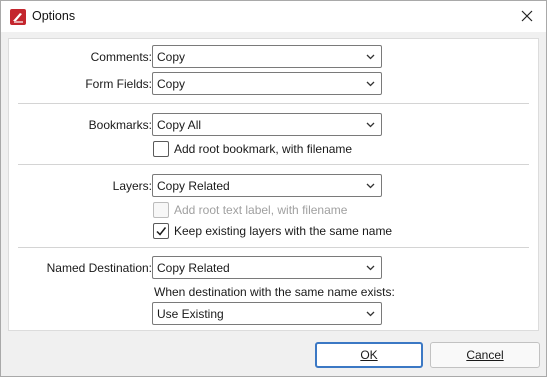 This screenshot has width=547, height=377. Describe the element at coordinates (527, 16) in the screenshot. I see `close-icon` at that location.